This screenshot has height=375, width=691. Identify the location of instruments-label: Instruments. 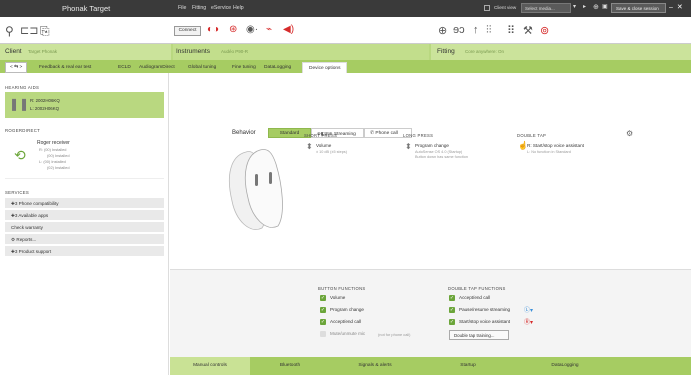
(193, 51).